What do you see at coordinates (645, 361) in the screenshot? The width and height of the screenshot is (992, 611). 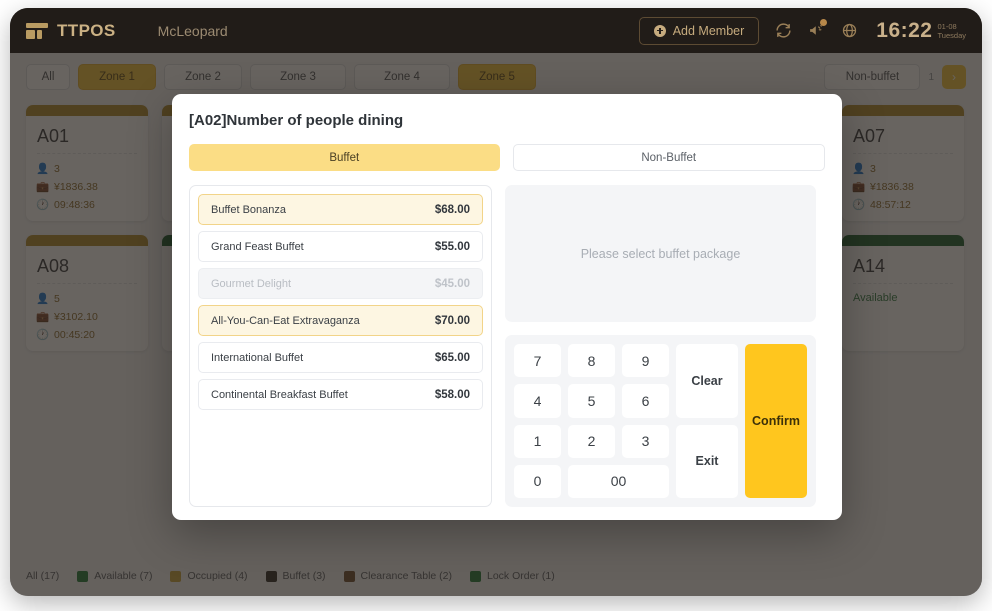 I see `key-9: 9` at bounding box center [645, 361].